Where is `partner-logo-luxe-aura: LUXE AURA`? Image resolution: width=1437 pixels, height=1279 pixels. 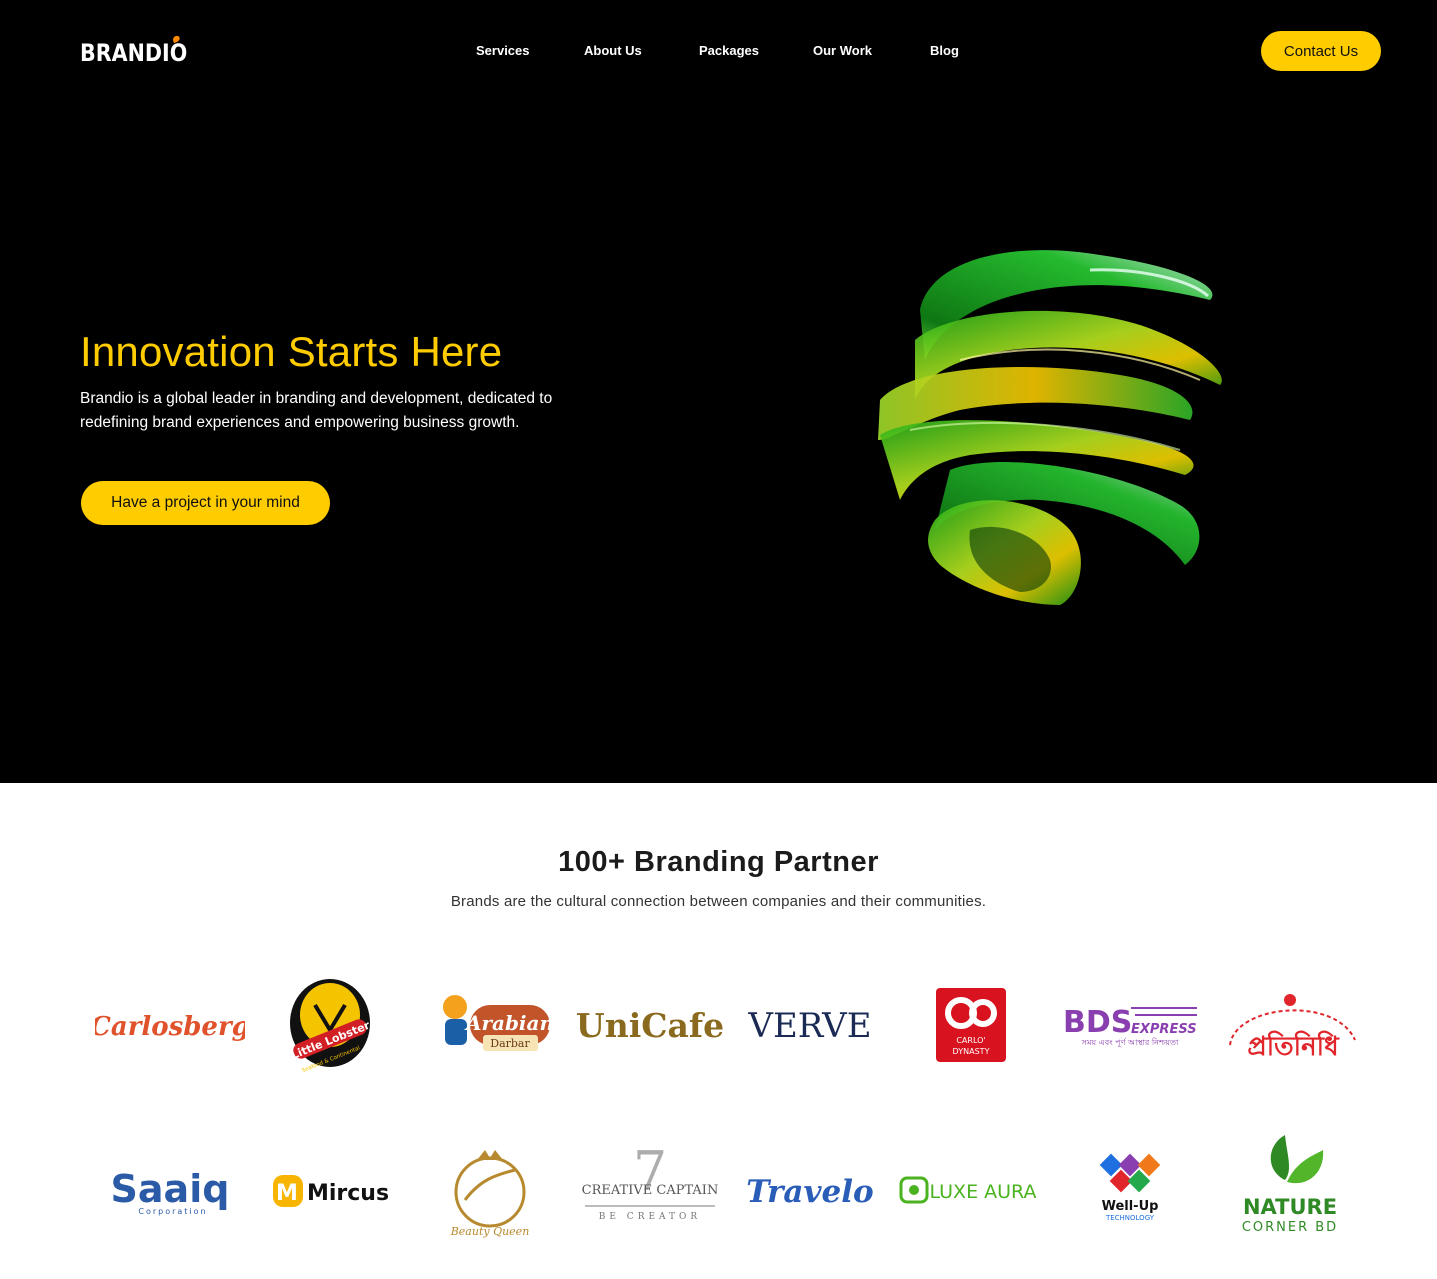
partner-logo-luxe-aura: LUXE AURA is located at coordinates (970, 1190).